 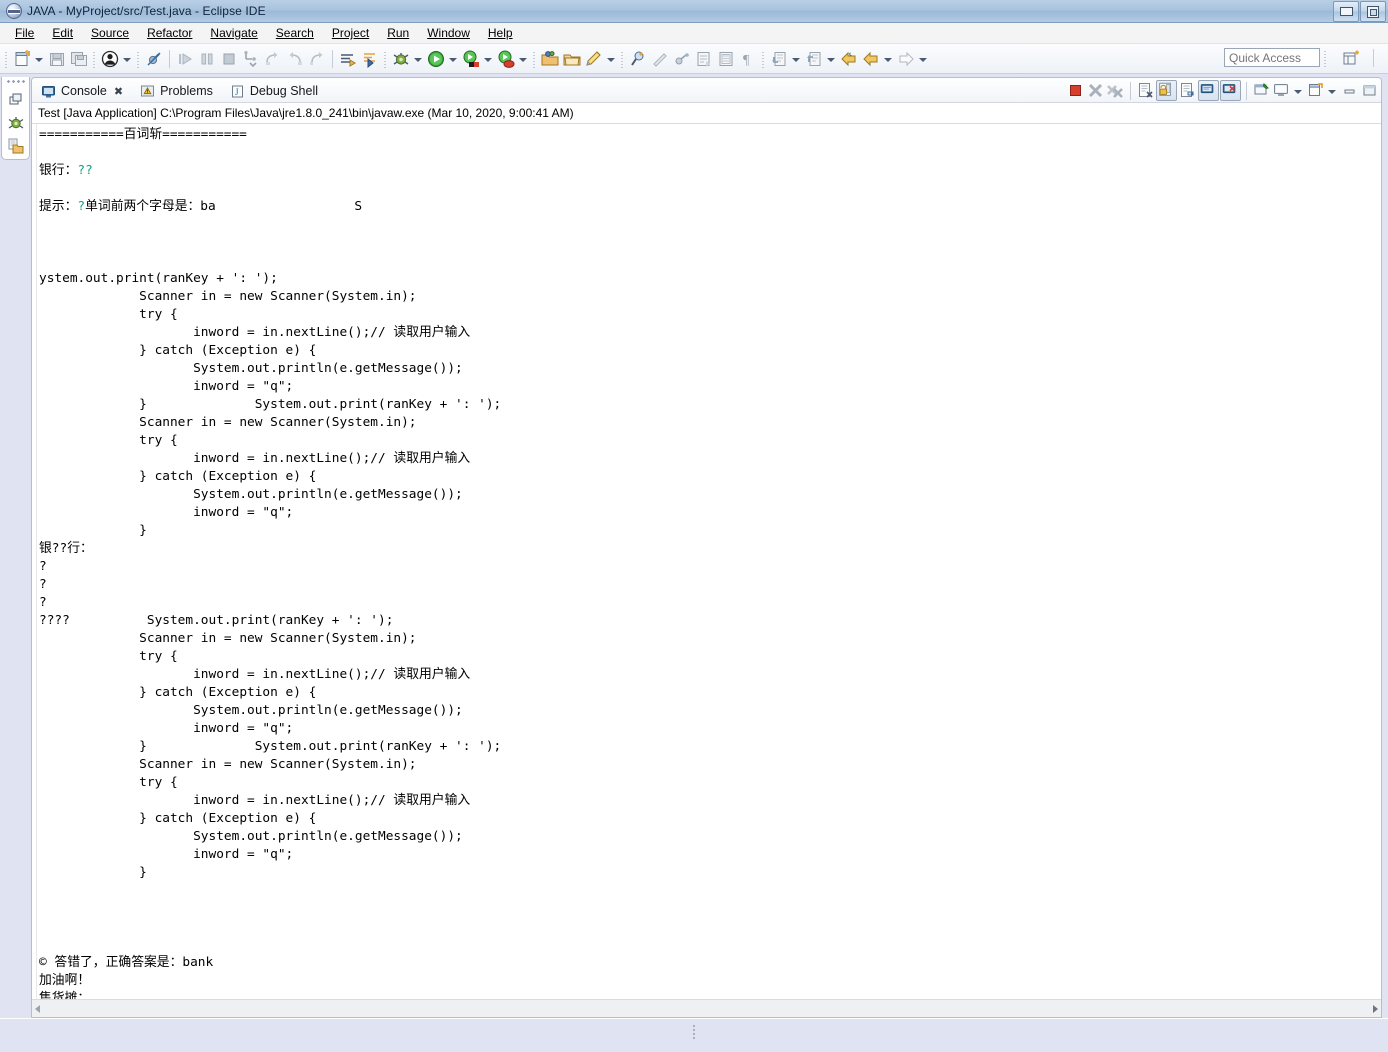 What do you see at coordinates (660, 59) in the screenshot?
I see `search-icon` at bounding box center [660, 59].